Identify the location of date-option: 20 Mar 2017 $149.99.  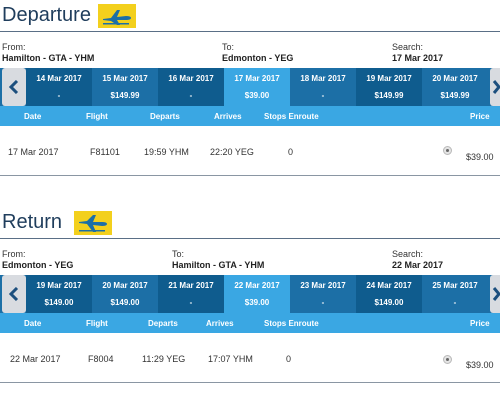
(455, 87).